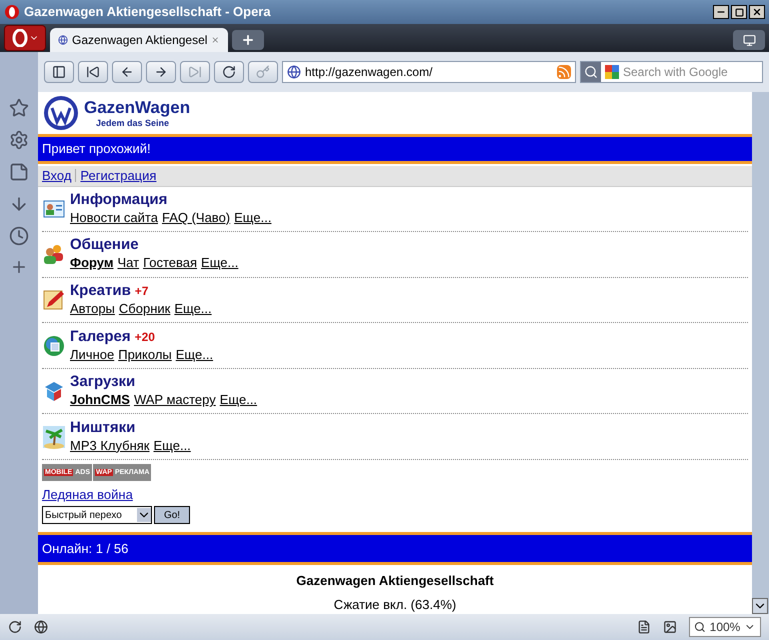 The height and width of the screenshot is (640, 769). What do you see at coordinates (395, 581) in the screenshot?
I see `footer-title: Gazenwagen Aktiengesellschaft` at bounding box center [395, 581].